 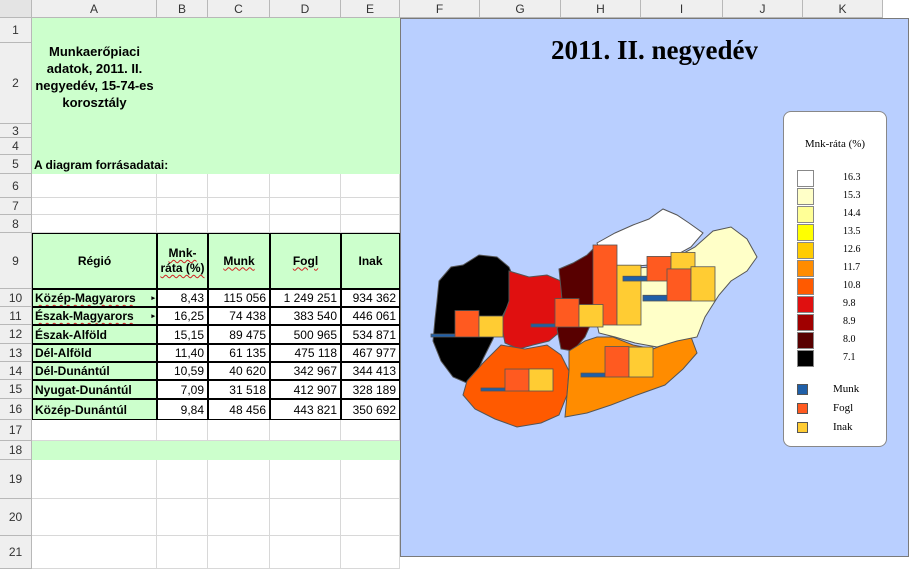 I want to click on table-row-region: Dél-Alföld, so click(x=94, y=353).